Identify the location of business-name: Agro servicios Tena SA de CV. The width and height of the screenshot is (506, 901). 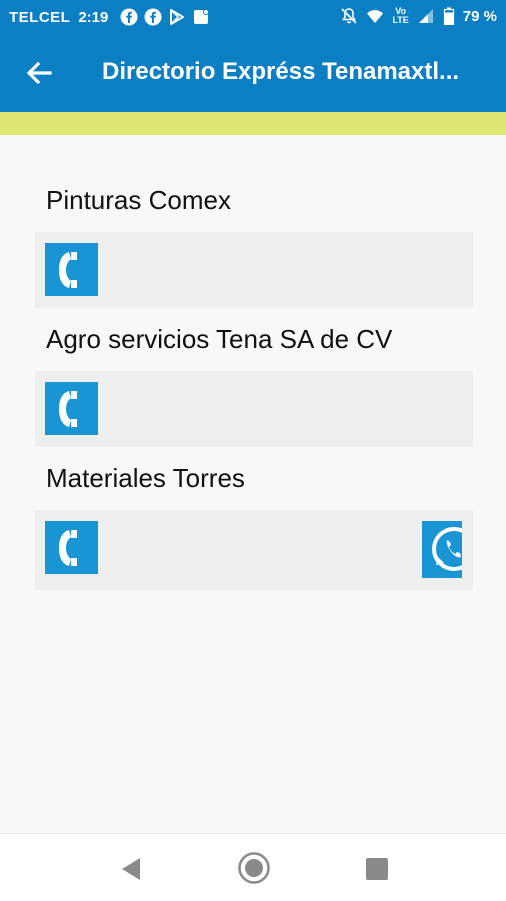
(219, 339).